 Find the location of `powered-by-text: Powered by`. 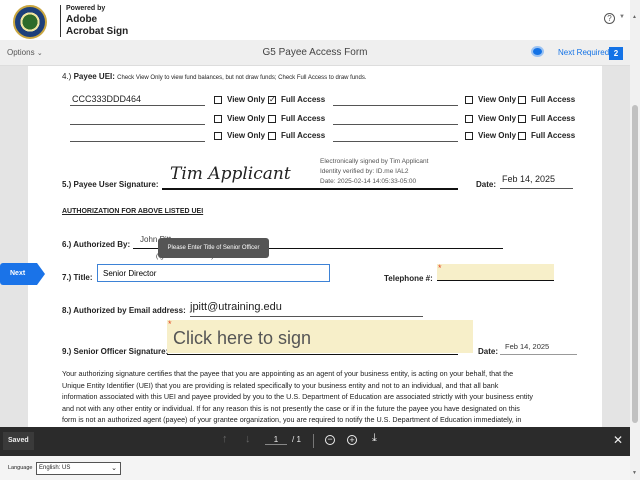

powered-by-text: Powered by is located at coordinates (86, 8).